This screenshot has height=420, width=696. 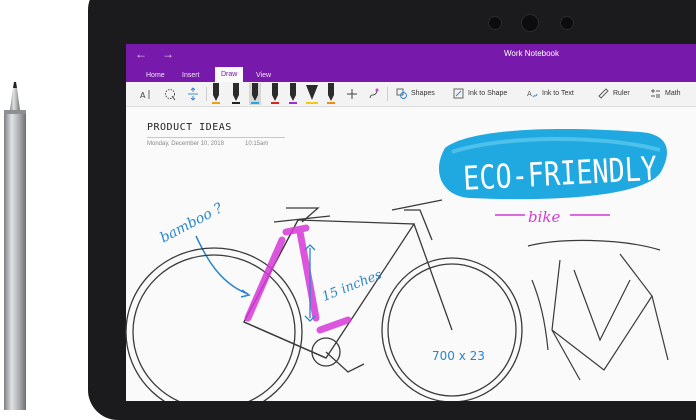 I want to click on subhead-text: bike, so click(x=544, y=217).